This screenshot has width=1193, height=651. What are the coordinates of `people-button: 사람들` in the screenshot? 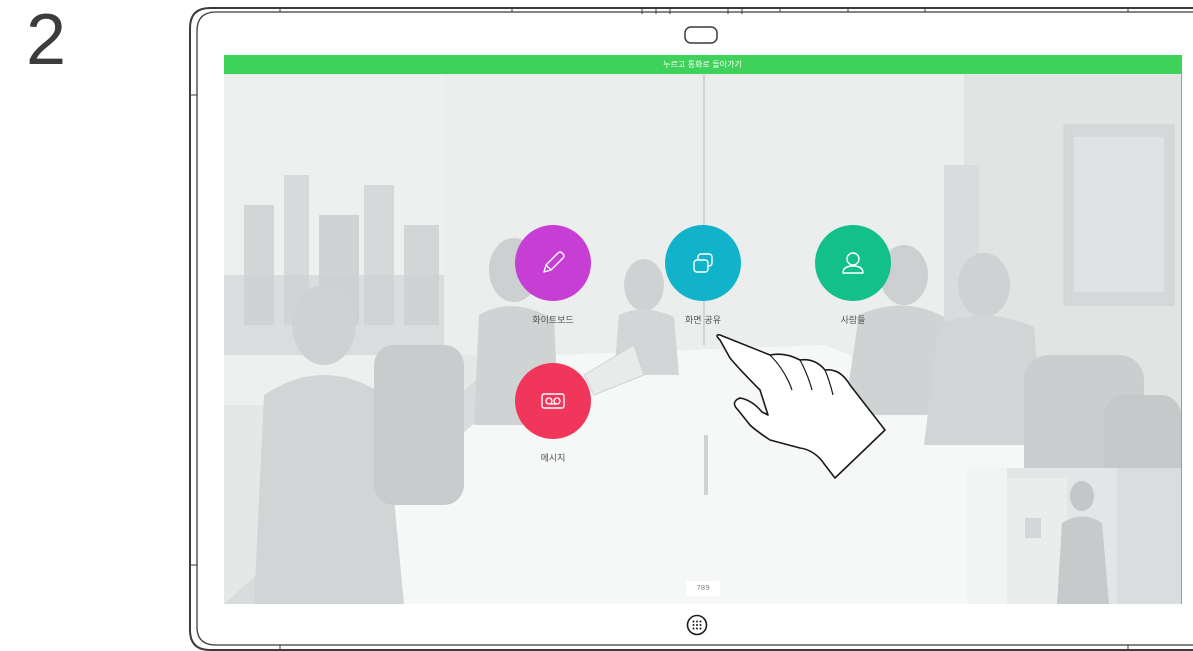 It's located at (853, 275).